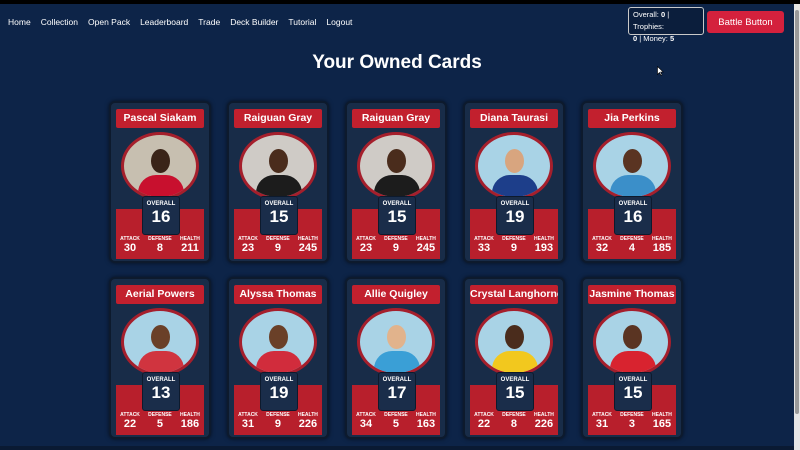 This screenshot has height=450, width=800. Describe the element at coordinates (302, 22) in the screenshot. I see `nav-tutorial: Tutorial` at that location.